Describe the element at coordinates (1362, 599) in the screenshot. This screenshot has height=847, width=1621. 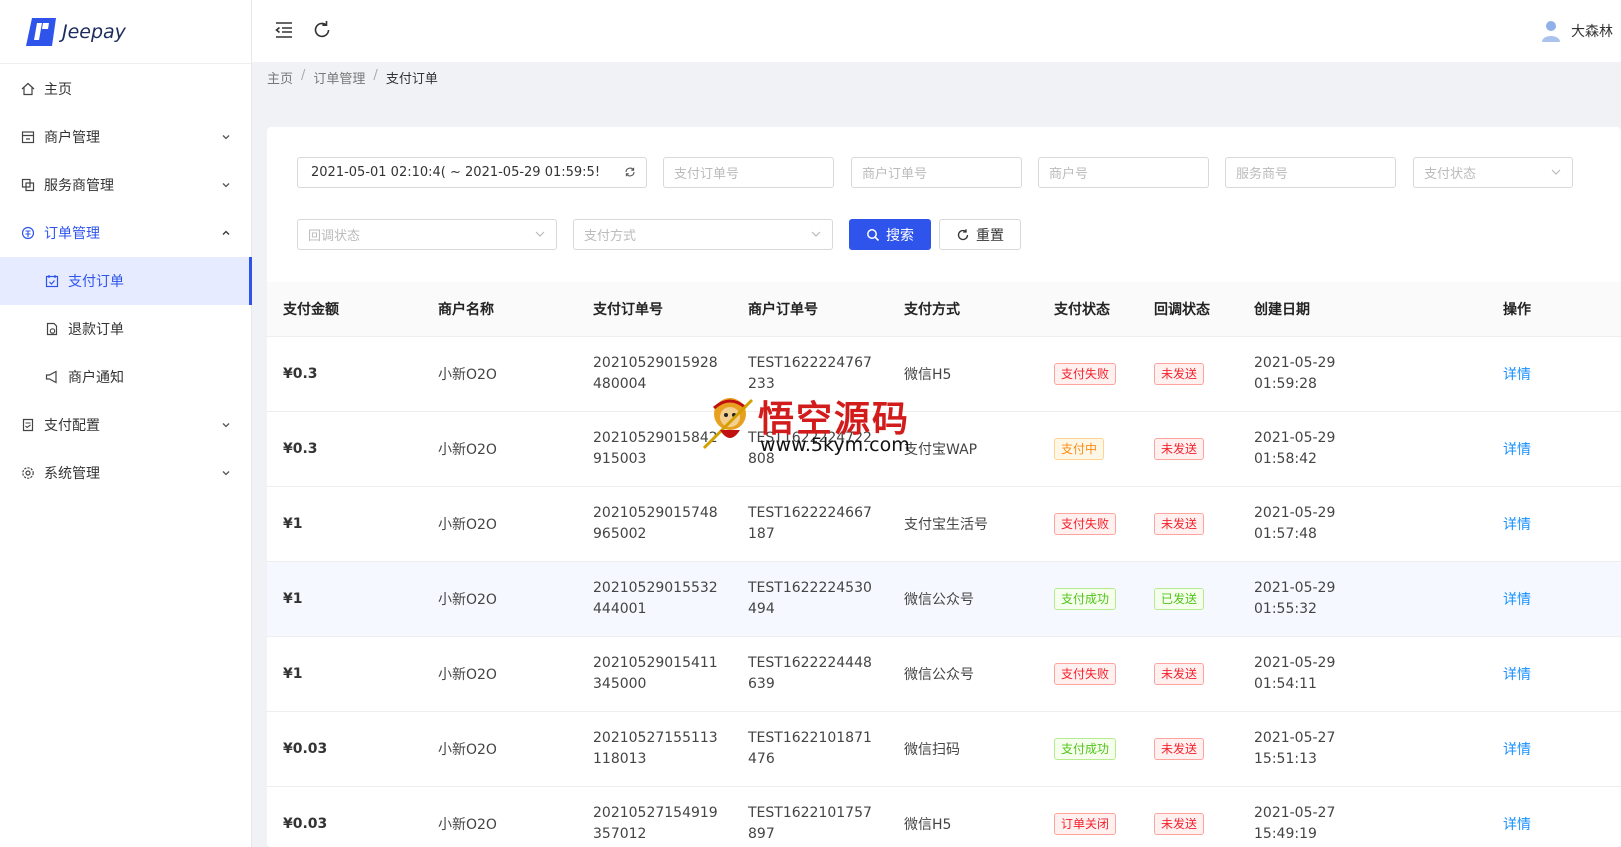
I see `created-at-cell: 2021-05-29 01:55:32` at that location.